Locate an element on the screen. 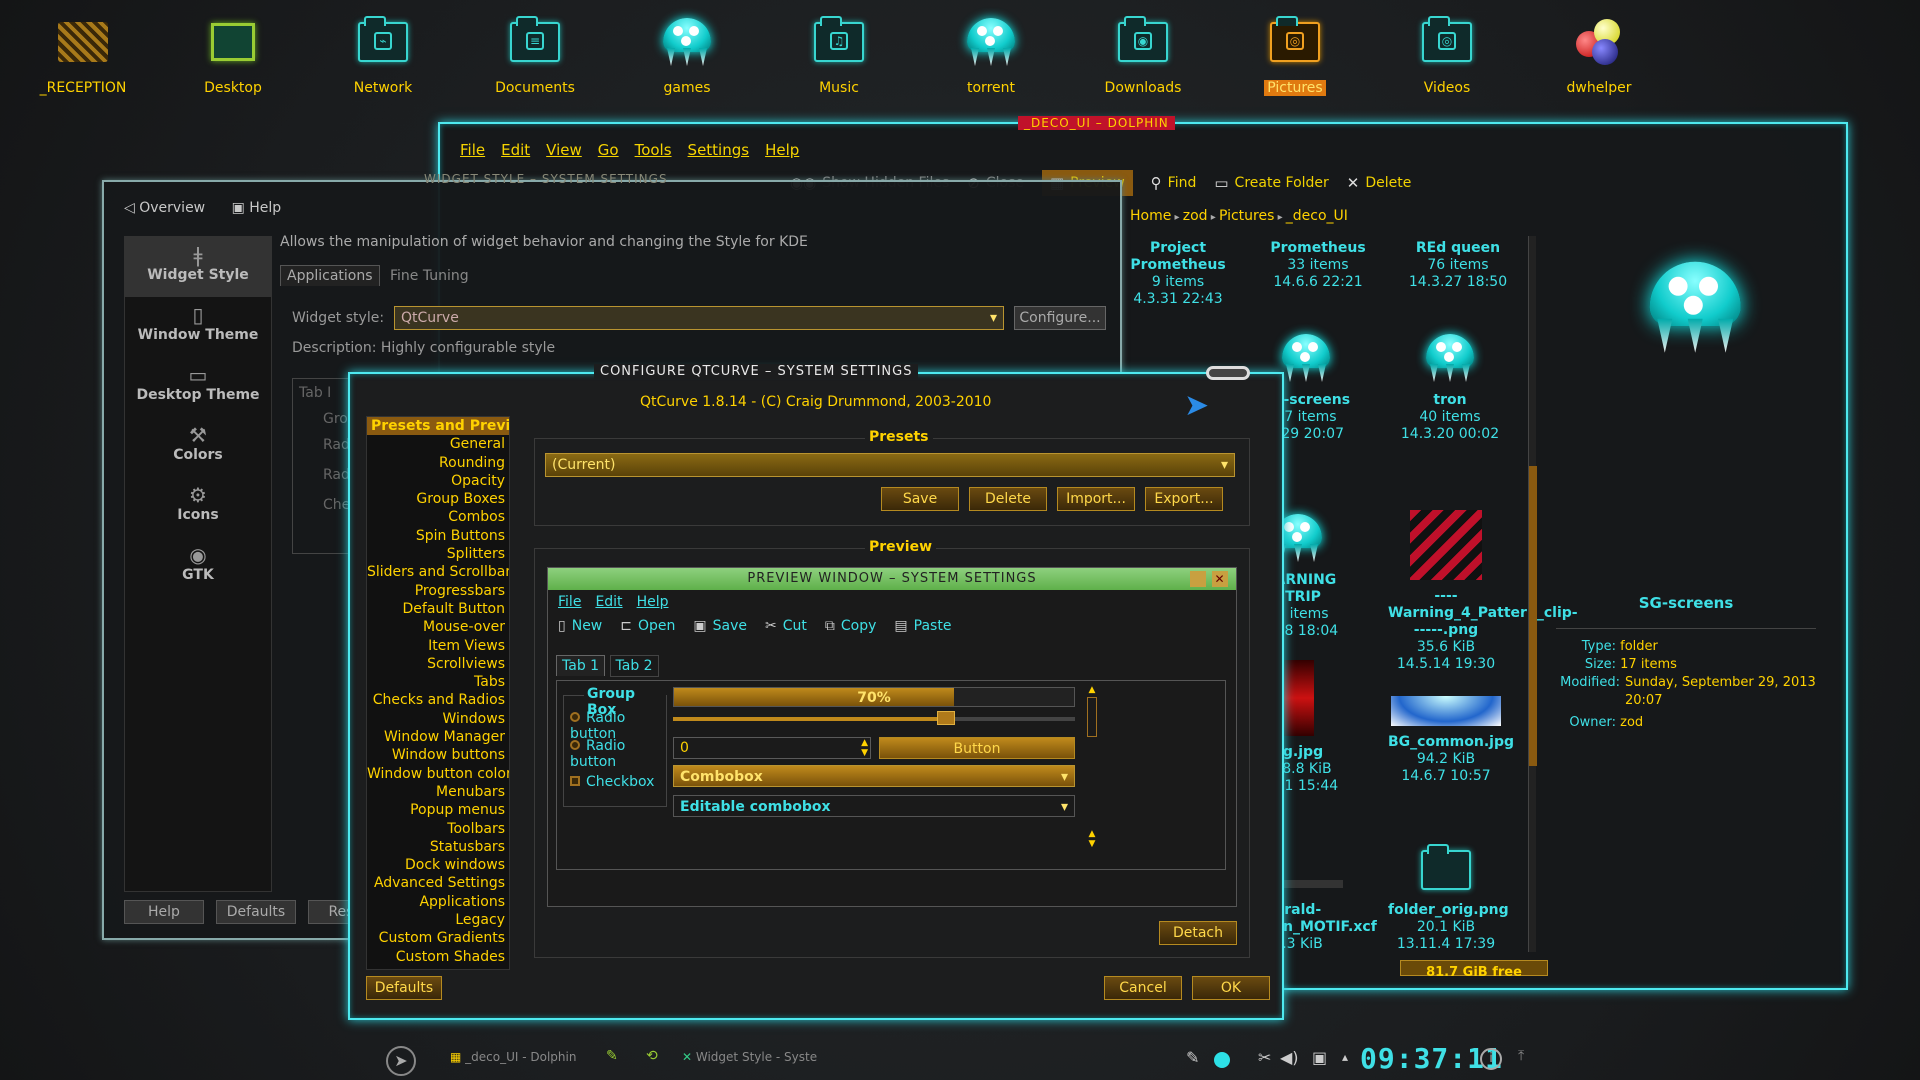  edit-icon: ✎ is located at coordinates (1192, 1057).